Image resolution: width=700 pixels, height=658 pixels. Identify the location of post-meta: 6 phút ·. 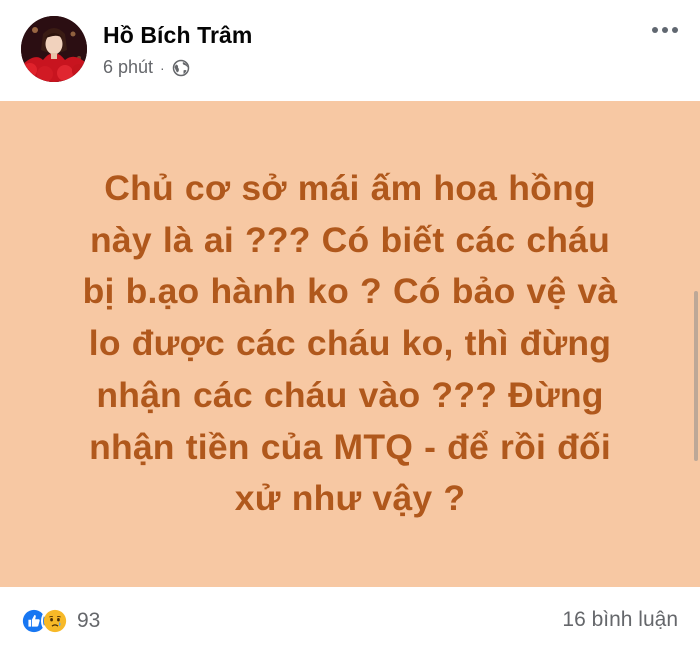
(146, 67).